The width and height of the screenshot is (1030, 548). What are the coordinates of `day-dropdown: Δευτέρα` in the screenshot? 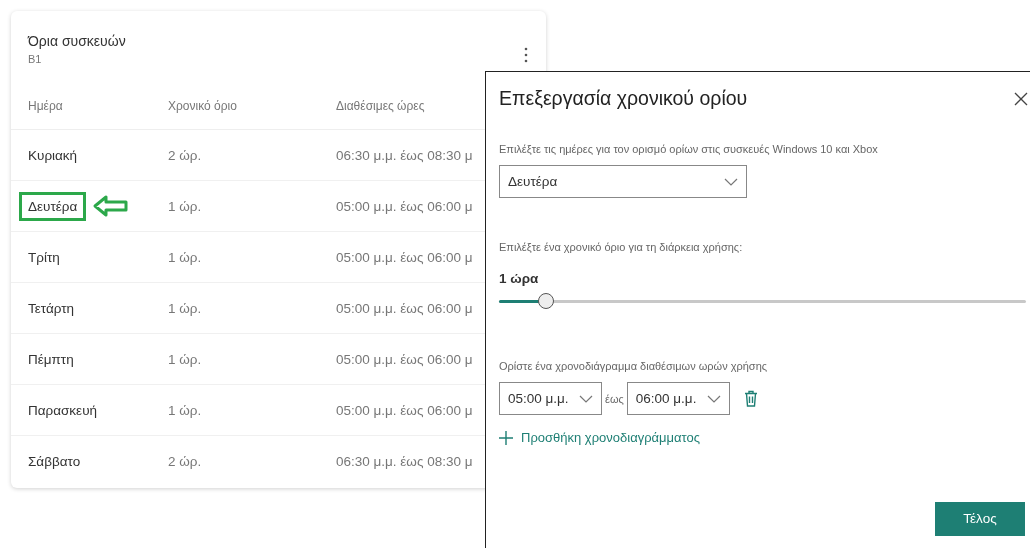 It's located at (623, 181).